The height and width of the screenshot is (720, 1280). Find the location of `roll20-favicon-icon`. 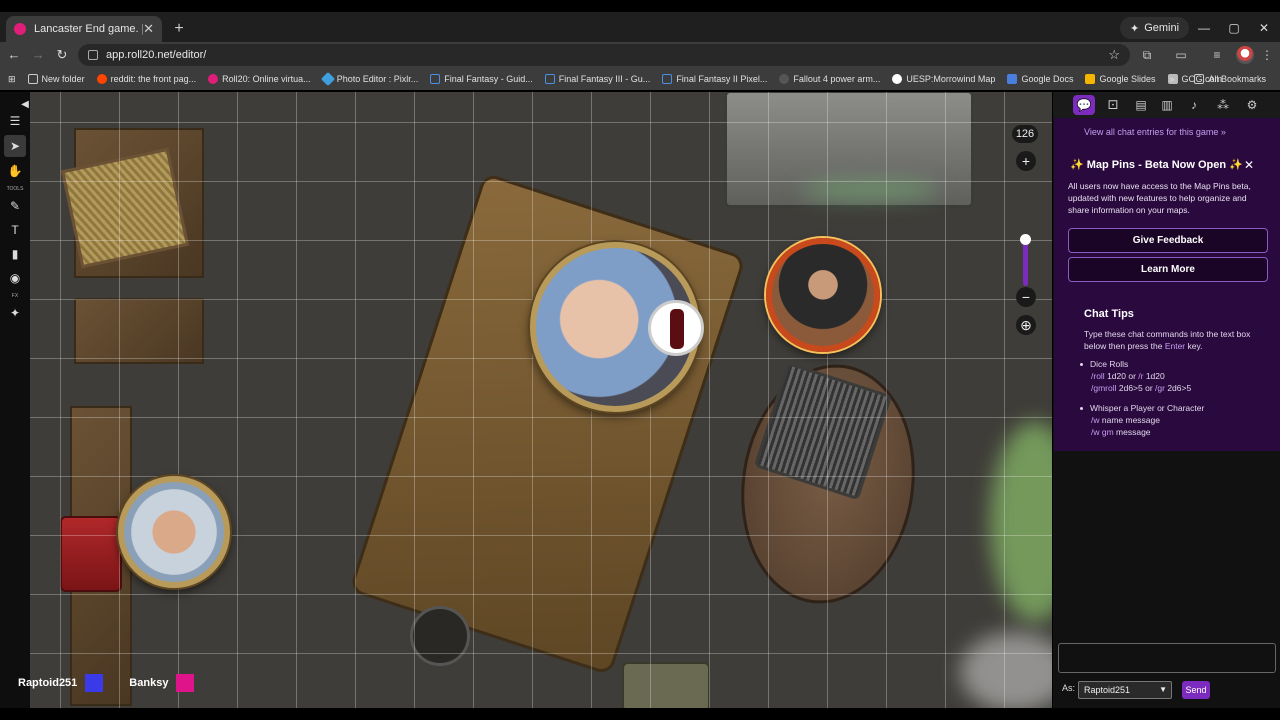

roll20-favicon-icon is located at coordinates (20, 29).